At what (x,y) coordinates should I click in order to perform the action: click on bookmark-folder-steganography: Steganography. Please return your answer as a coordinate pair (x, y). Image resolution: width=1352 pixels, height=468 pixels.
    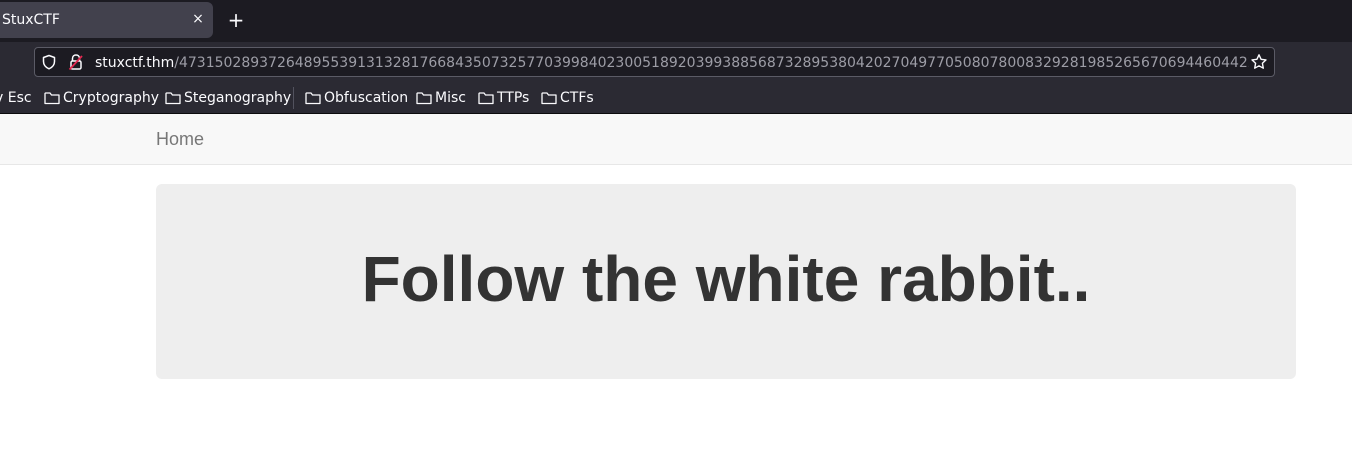
    Looking at the image, I should click on (228, 98).